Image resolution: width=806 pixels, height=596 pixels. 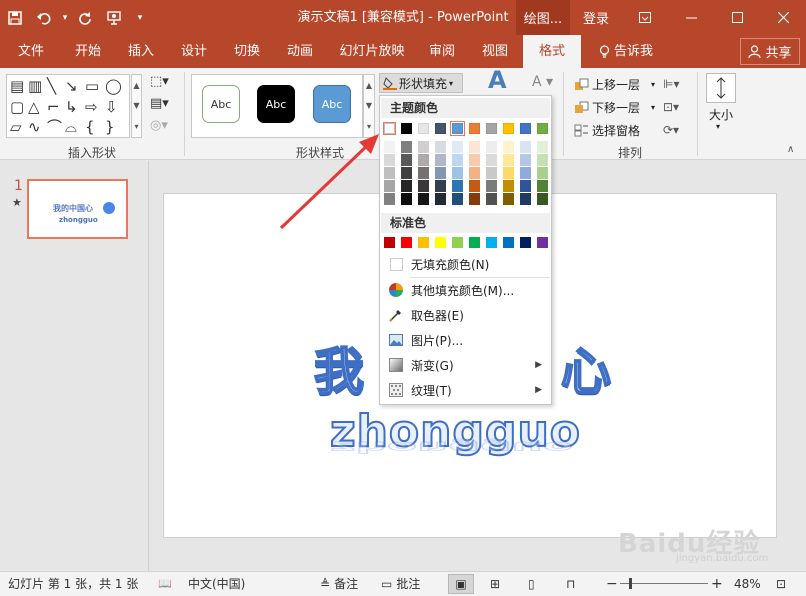 What do you see at coordinates (77, 209) in the screenshot?
I see `slide-thumbnail: 我的中国心 zhongguo` at bounding box center [77, 209].